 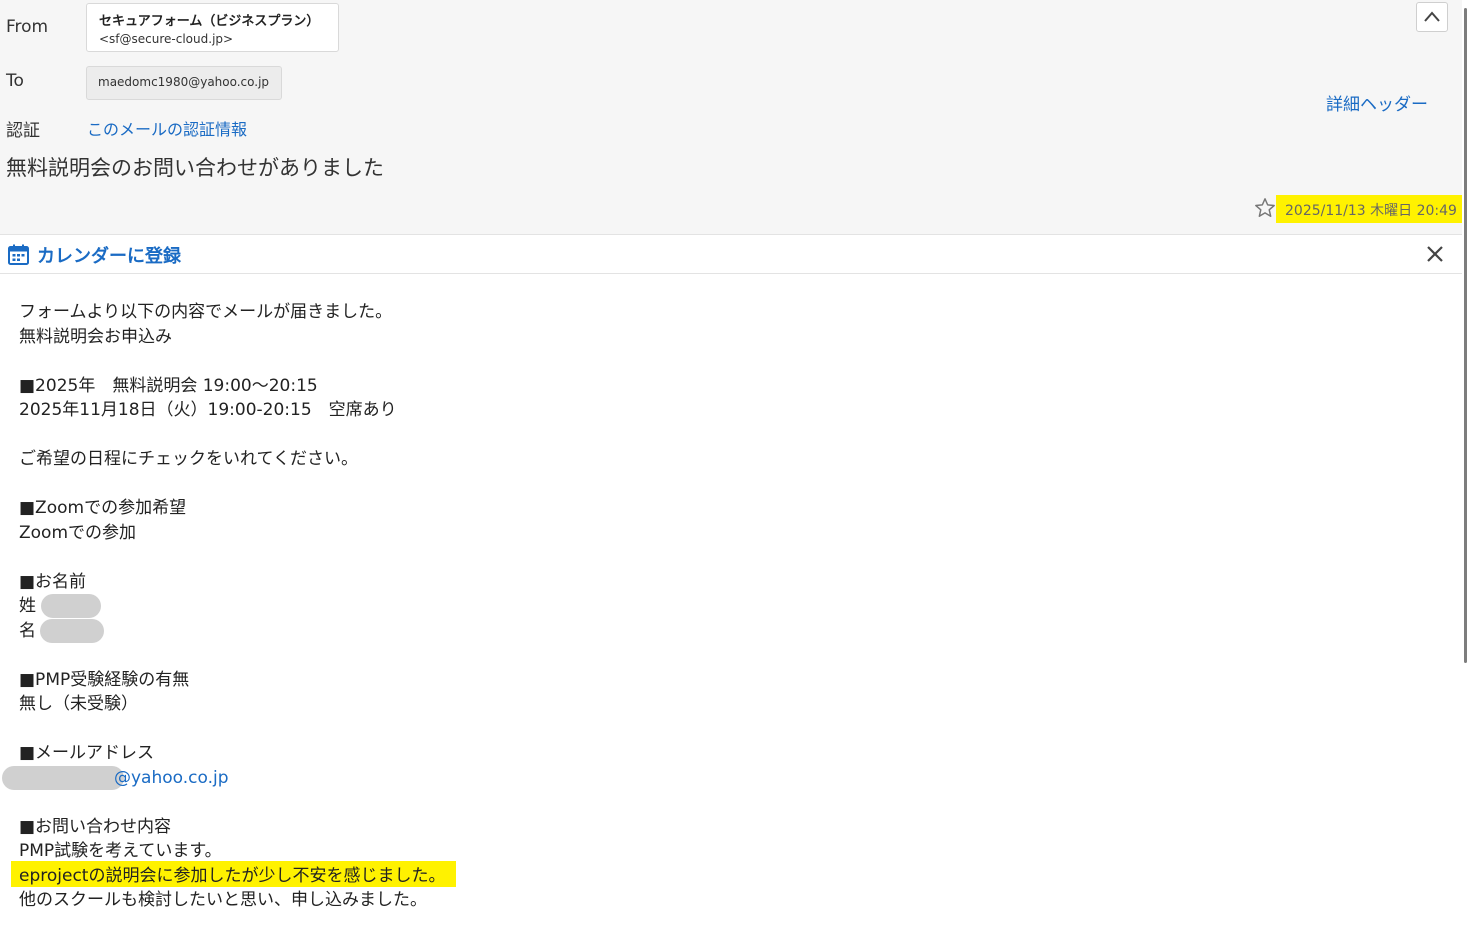 I want to click on chevron-up-icon, so click(x=1432, y=16).